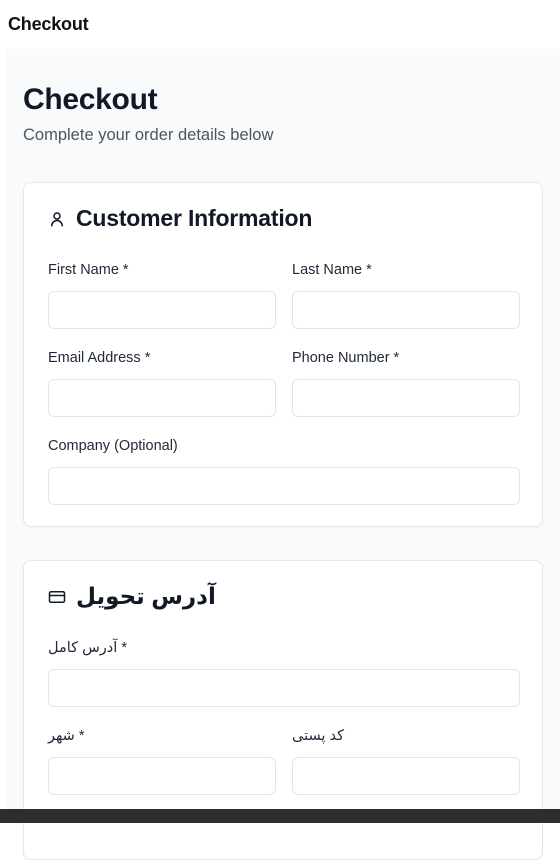 The width and height of the screenshot is (560, 860). Describe the element at coordinates (332, 270) in the screenshot. I see `last-name-label: Last Name *` at that location.